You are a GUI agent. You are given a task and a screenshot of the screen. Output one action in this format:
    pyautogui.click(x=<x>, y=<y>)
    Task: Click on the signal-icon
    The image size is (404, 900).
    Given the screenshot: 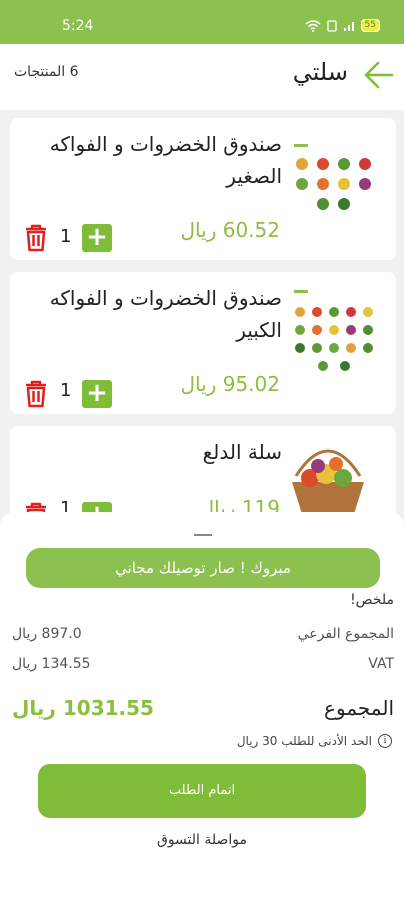 What is the action you would take?
    pyautogui.click(x=348, y=26)
    